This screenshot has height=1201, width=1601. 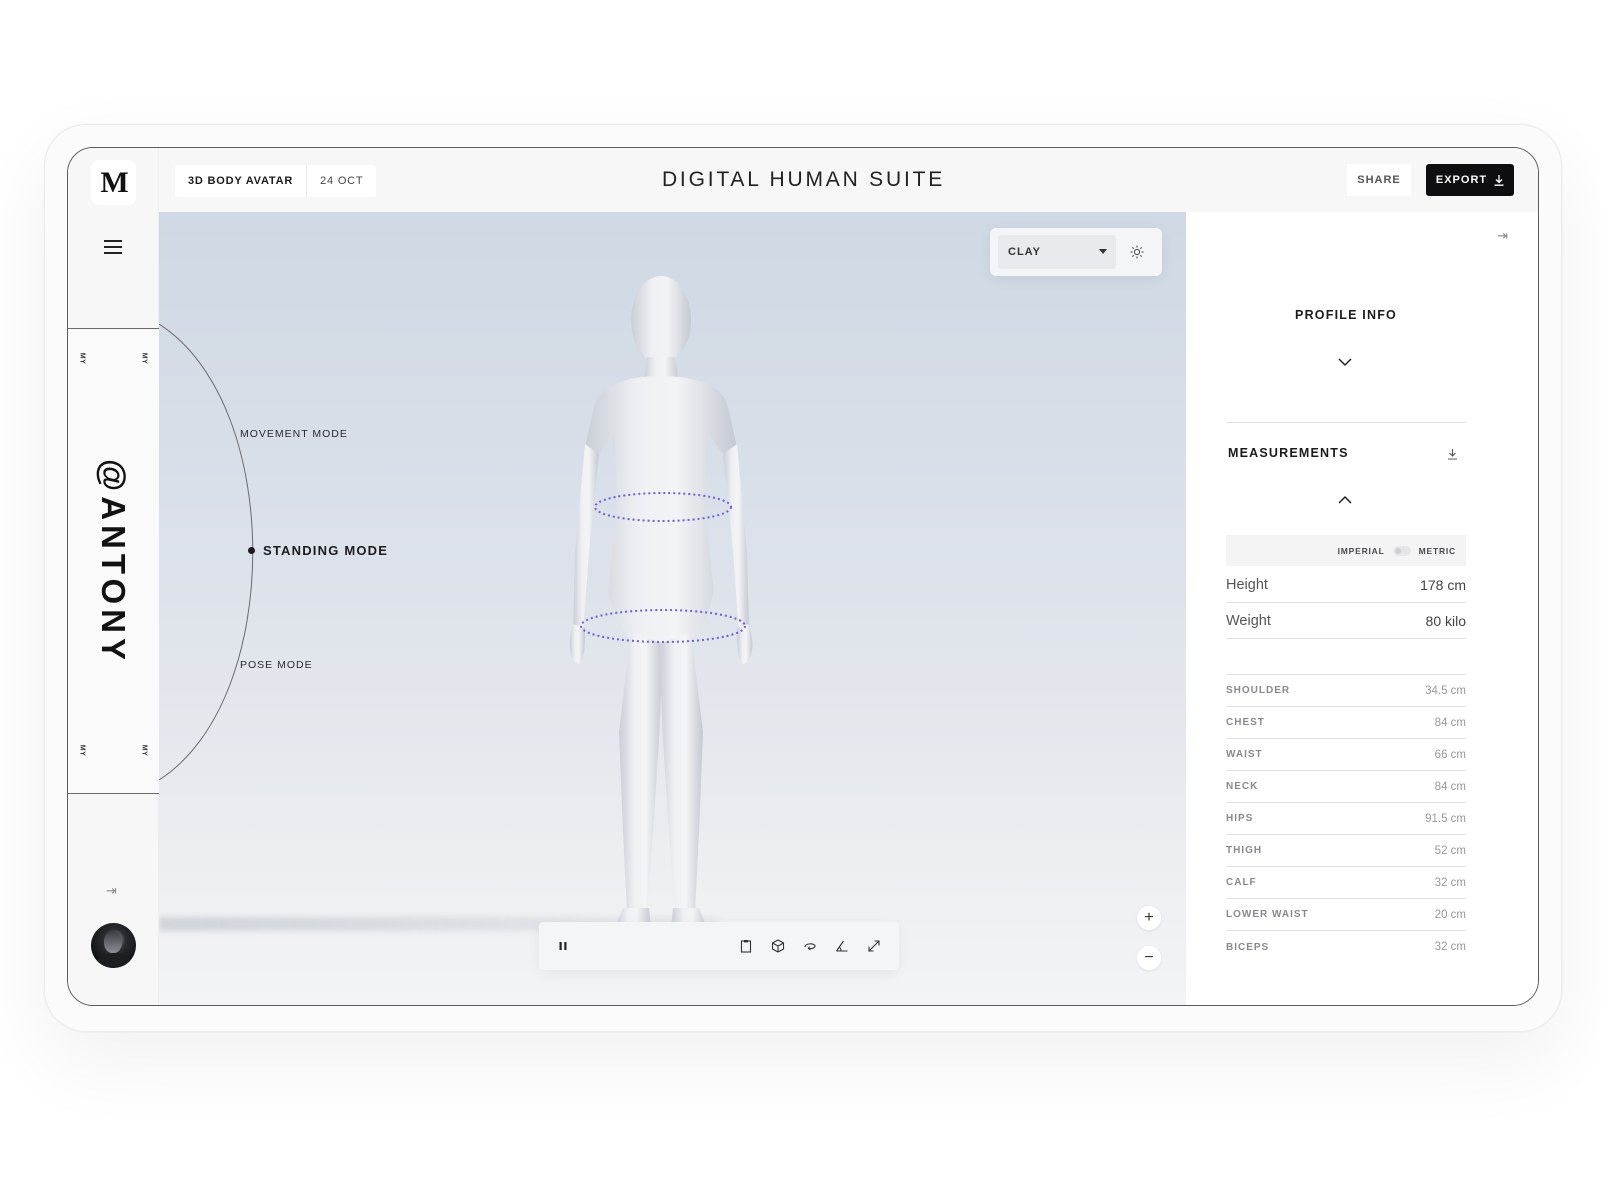 I want to click on unit-toggle-switch, so click(x=1401, y=550).